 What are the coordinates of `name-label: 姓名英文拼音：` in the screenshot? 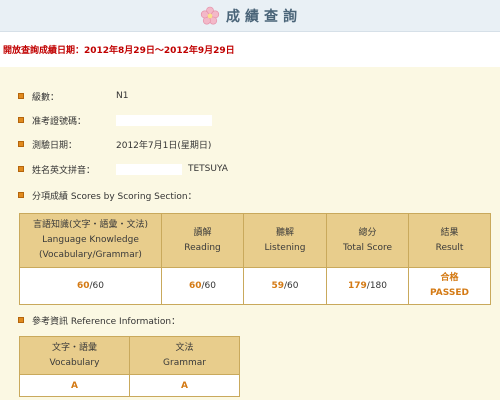 It's located at (64, 170).